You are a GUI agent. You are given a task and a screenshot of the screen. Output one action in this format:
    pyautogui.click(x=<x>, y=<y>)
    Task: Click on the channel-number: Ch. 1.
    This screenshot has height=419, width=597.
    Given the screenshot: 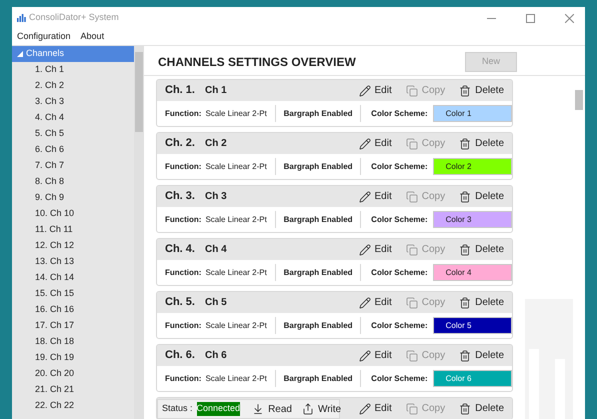 What is the action you would take?
    pyautogui.click(x=180, y=90)
    